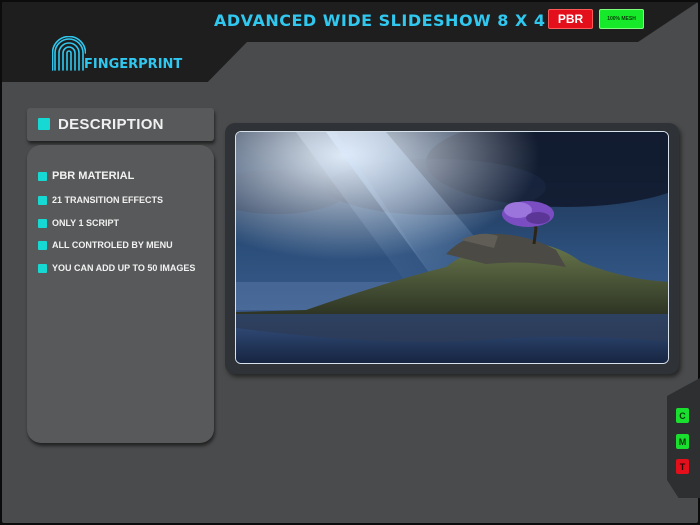 The height and width of the screenshot is (525, 700). What do you see at coordinates (682, 466) in the screenshot?
I see `t-button: T` at bounding box center [682, 466].